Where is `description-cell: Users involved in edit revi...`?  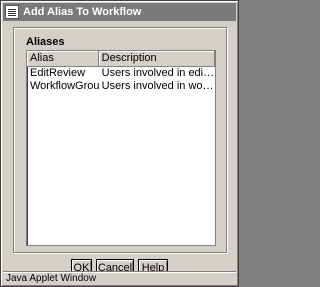
description-cell: Users involved in edit revi... is located at coordinates (158, 73).